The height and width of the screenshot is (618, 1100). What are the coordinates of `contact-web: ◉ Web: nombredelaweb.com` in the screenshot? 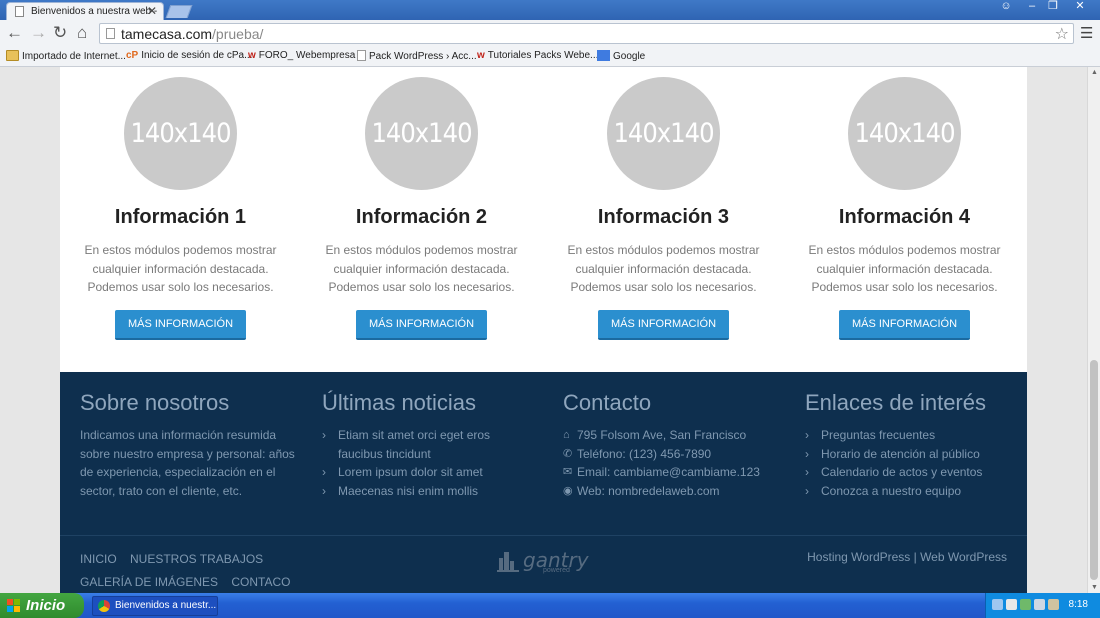 It's located at (673, 491).